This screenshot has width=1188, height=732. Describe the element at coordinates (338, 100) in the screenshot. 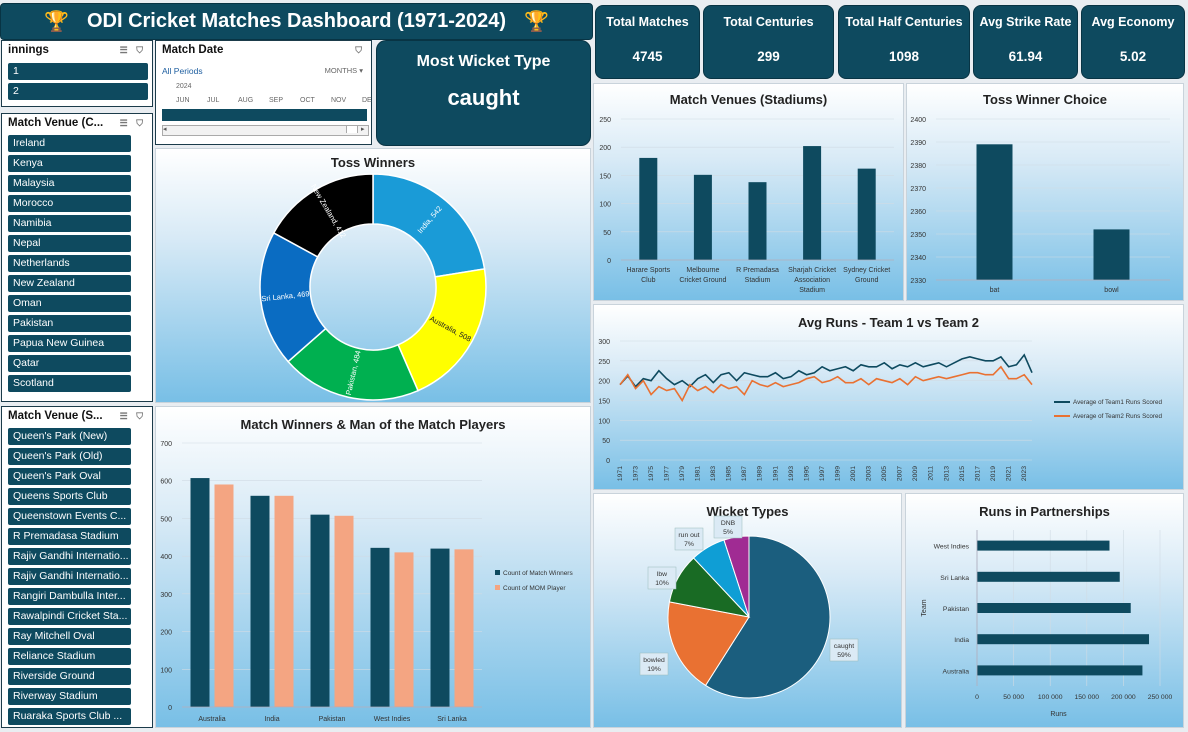

I see `timeline-month-label: NOV` at that location.